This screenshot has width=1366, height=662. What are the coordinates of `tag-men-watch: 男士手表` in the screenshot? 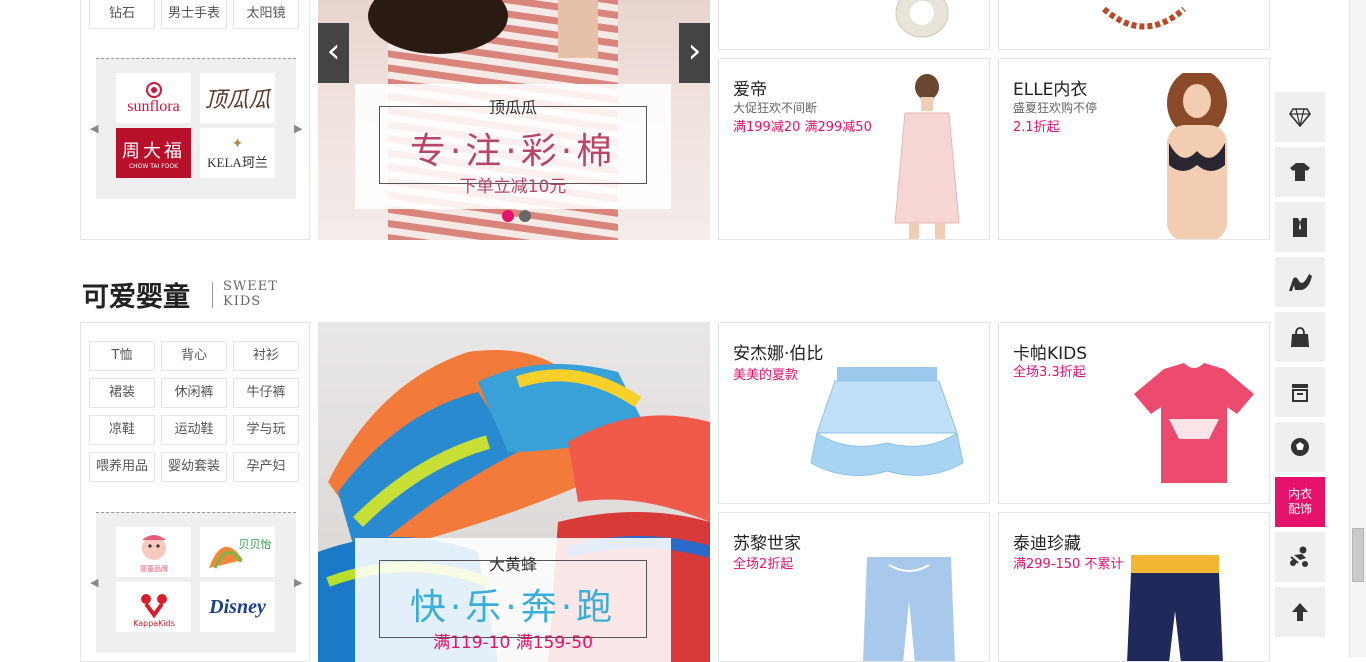 It's located at (194, 14).